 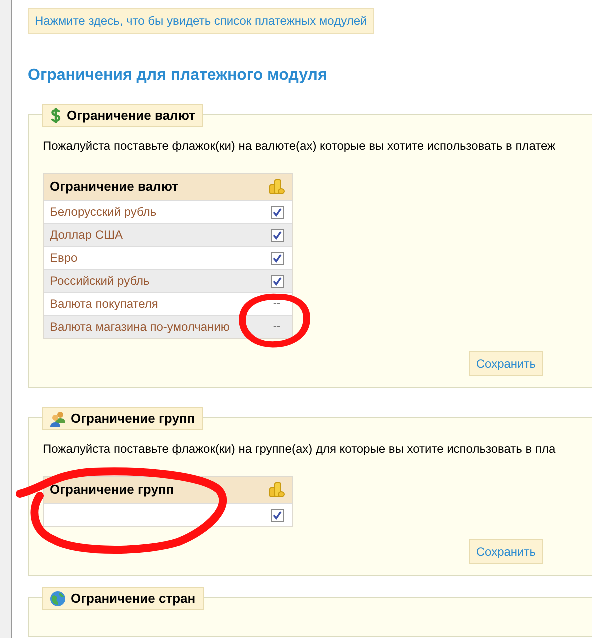 What do you see at coordinates (114, 186) in the screenshot?
I see `column-title: Ограничение валют` at bounding box center [114, 186].